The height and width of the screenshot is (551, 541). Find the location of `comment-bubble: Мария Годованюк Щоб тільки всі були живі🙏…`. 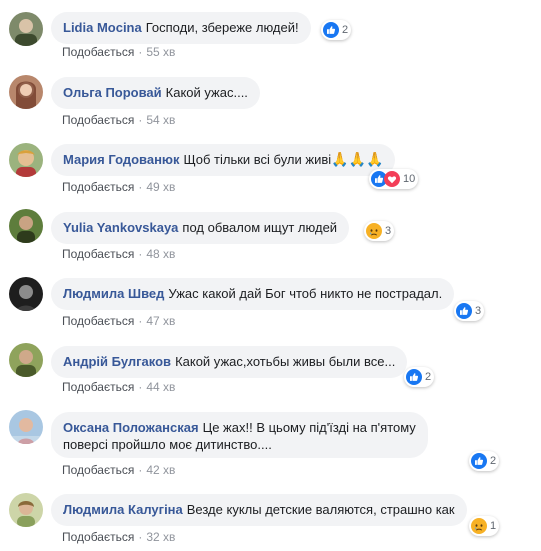

comment-bubble: Мария Годованюк Щоб тільки всі були живі🙏… is located at coordinates (223, 160).